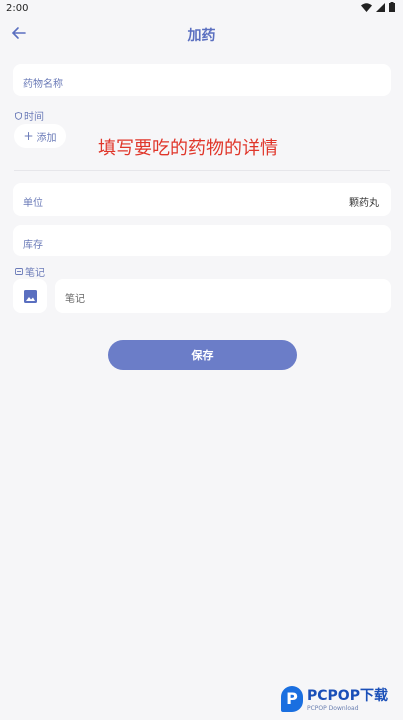 The height and width of the screenshot is (720, 403). What do you see at coordinates (33, 203) in the screenshot?
I see `unit-label: 单位` at bounding box center [33, 203].